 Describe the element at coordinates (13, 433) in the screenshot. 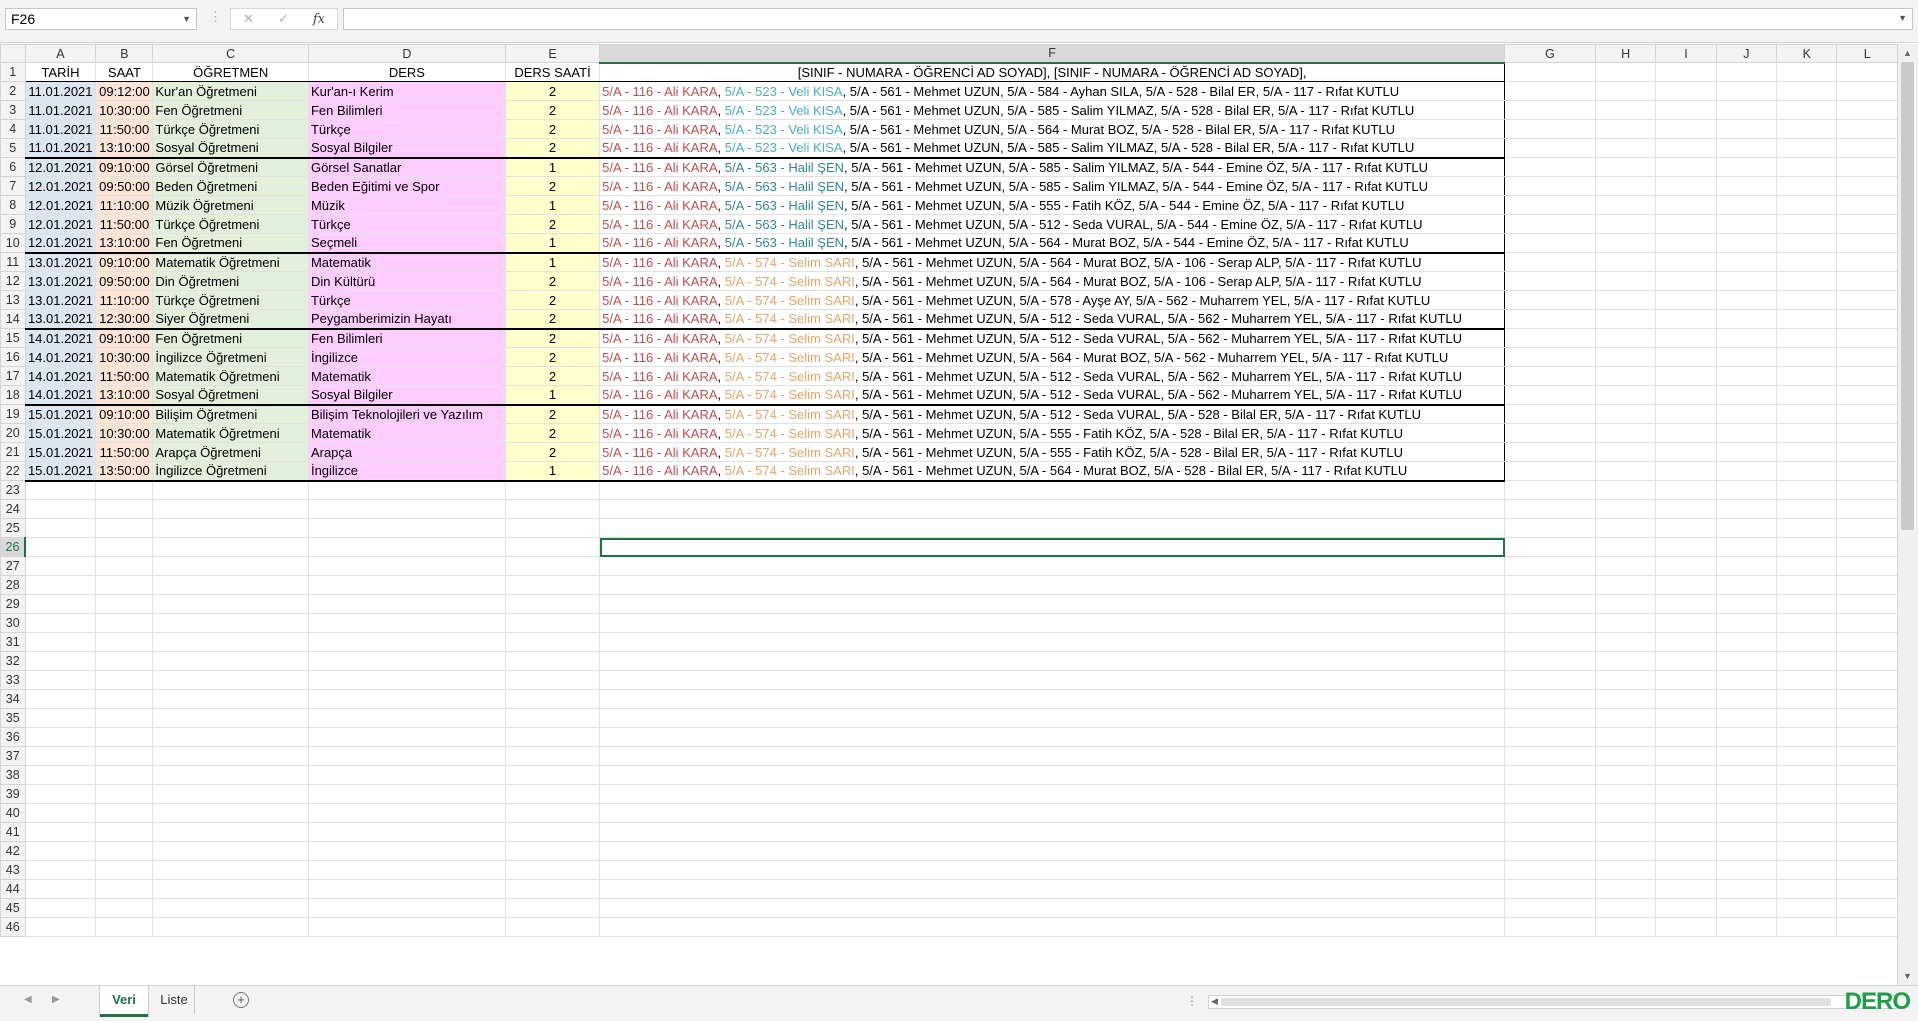

I see `row-header: 20` at that location.